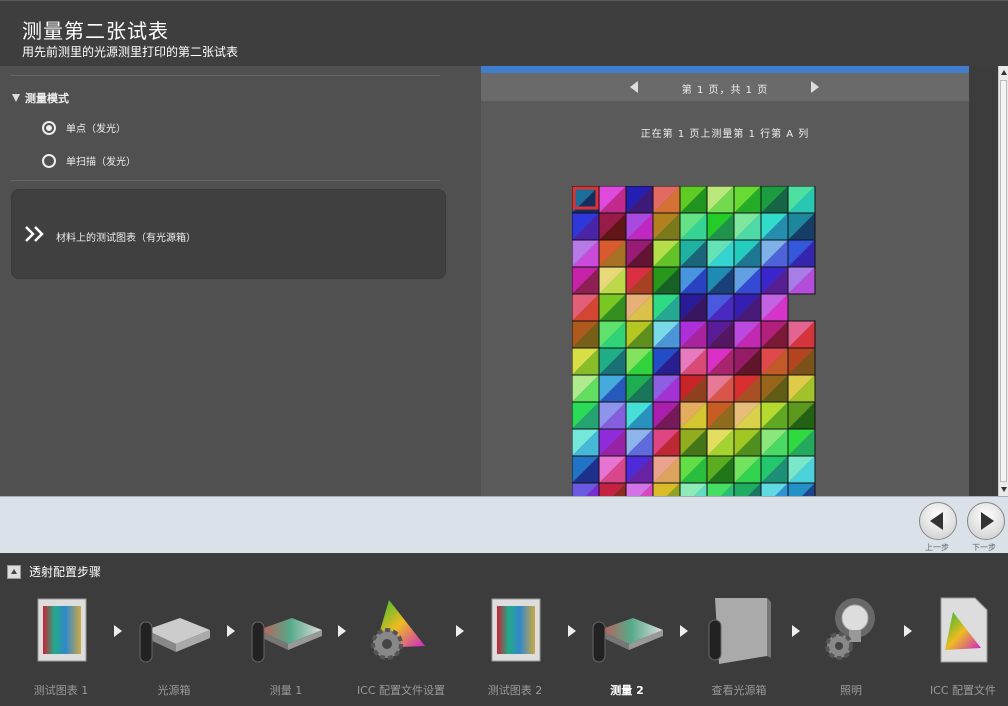 This screenshot has width=1008, height=706. I want to click on radio-single-scan: 单扫描（发光）, so click(89, 160).